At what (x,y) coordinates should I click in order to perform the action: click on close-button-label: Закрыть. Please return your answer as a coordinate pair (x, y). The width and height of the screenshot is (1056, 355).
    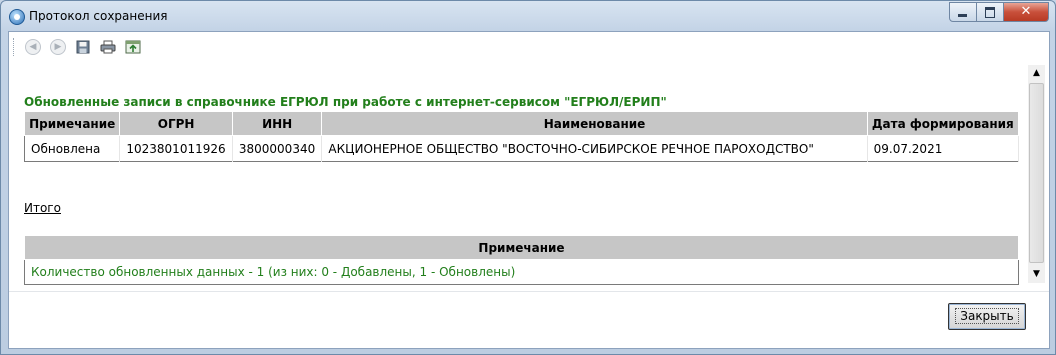
    Looking at the image, I should click on (987, 316).